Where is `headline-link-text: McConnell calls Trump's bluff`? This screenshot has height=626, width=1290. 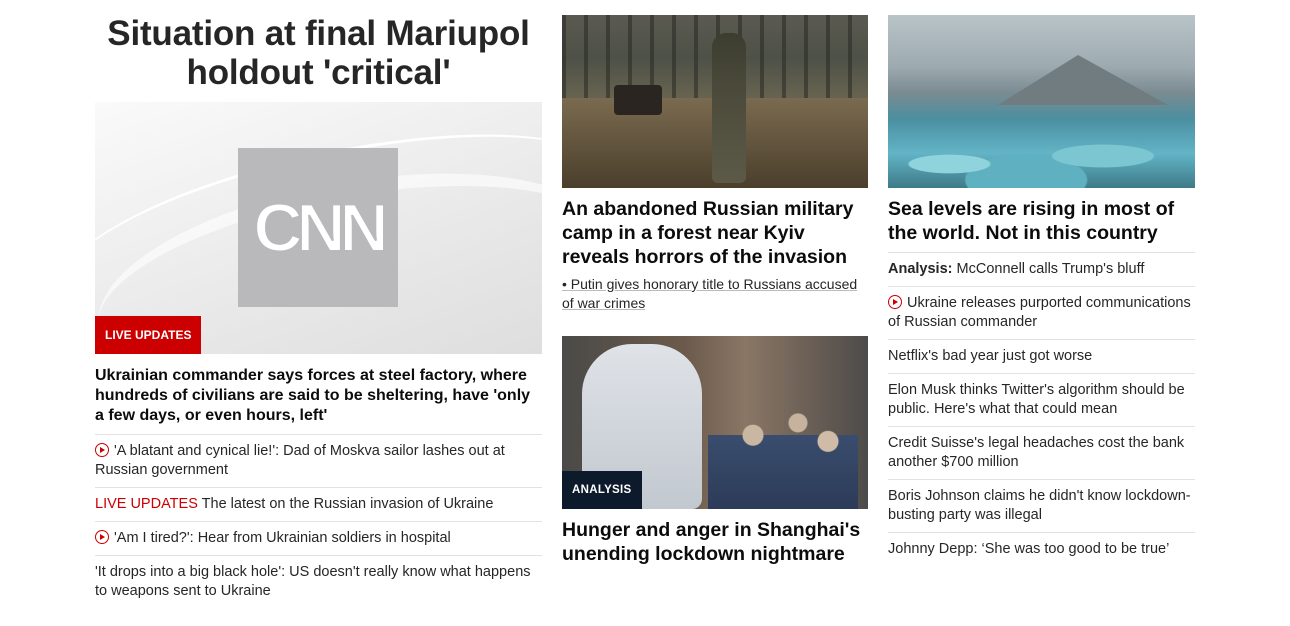 headline-link-text: McConnell calls Trump's bluff is located at coordinates (1048, 269).